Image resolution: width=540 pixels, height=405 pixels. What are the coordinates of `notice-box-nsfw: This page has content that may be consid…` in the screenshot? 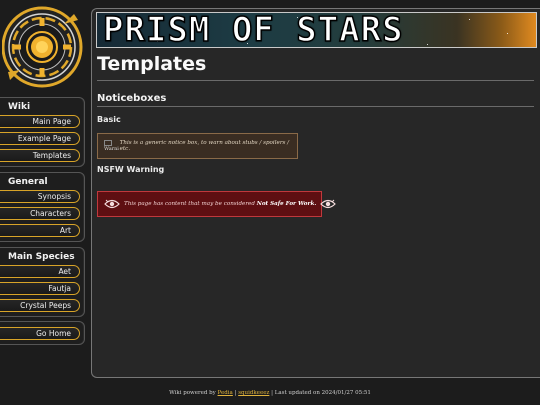 It's located at (217, 204).